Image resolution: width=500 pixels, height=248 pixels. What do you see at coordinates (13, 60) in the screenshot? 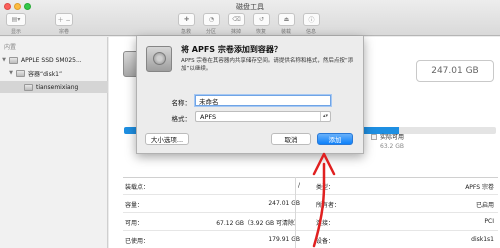
I see `disk-icon` at bounding box center [13, 60].